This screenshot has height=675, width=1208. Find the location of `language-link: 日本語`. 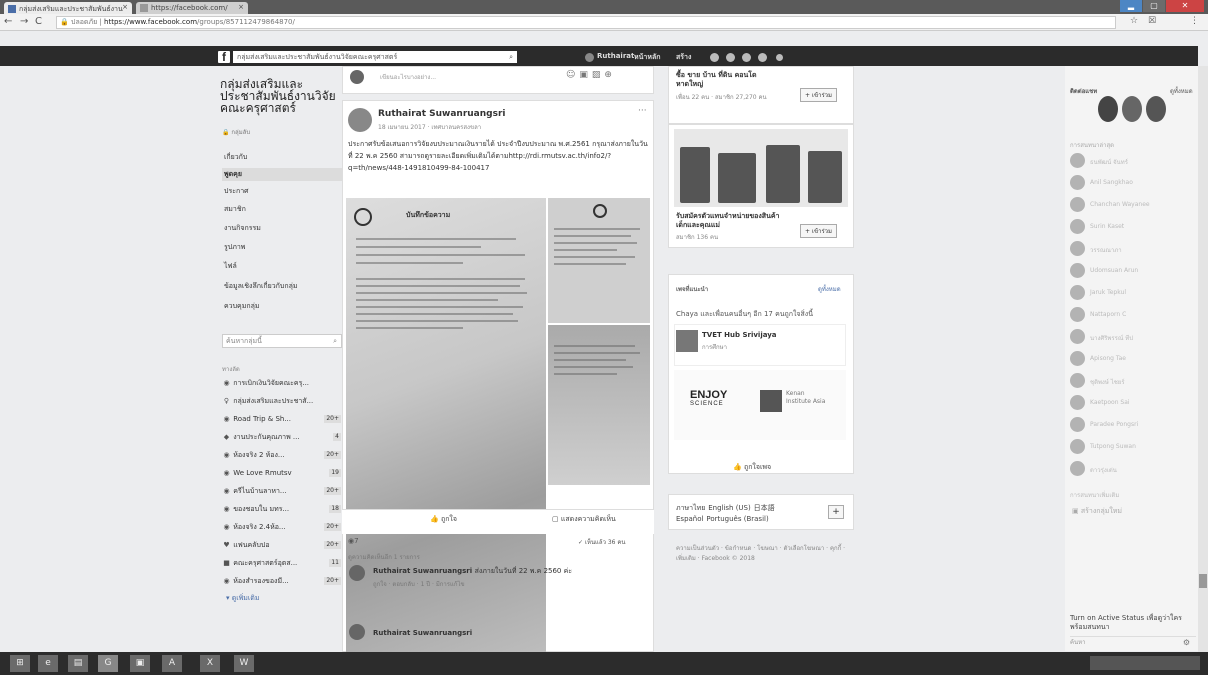

language-link: 日本語 is located at coordinates (764, 508).